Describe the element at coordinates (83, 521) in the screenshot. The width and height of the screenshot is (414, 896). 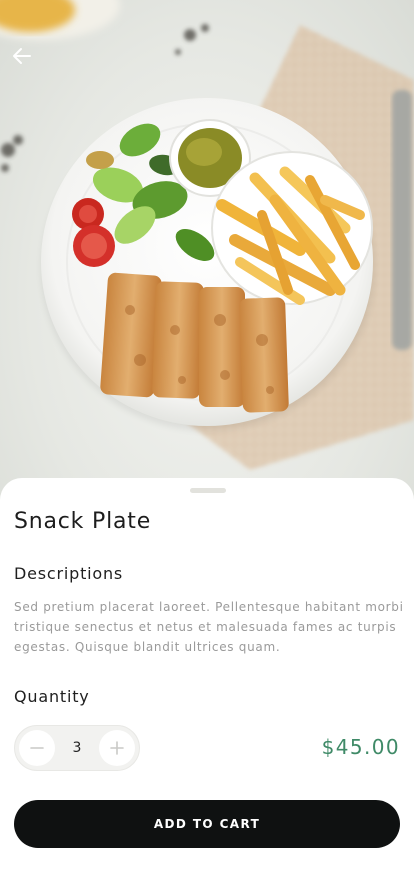
I see `product-title: Snack Plate` at that location.